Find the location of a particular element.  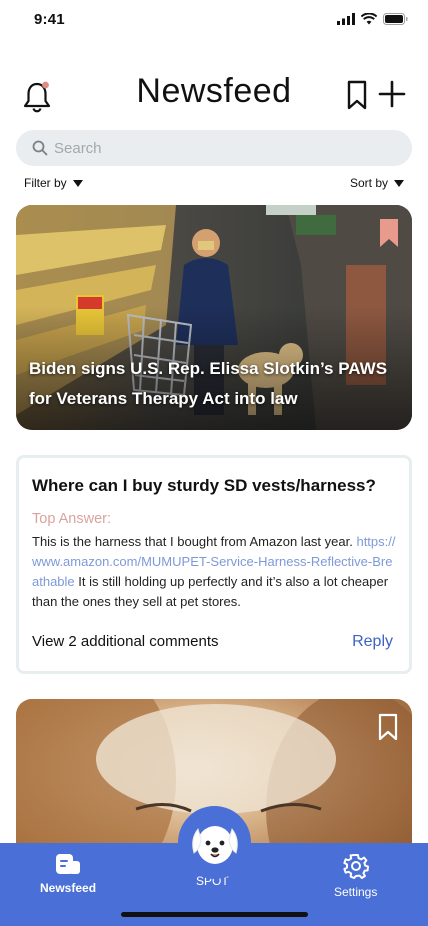

add-post-icon is located at coordinates (392, 94).